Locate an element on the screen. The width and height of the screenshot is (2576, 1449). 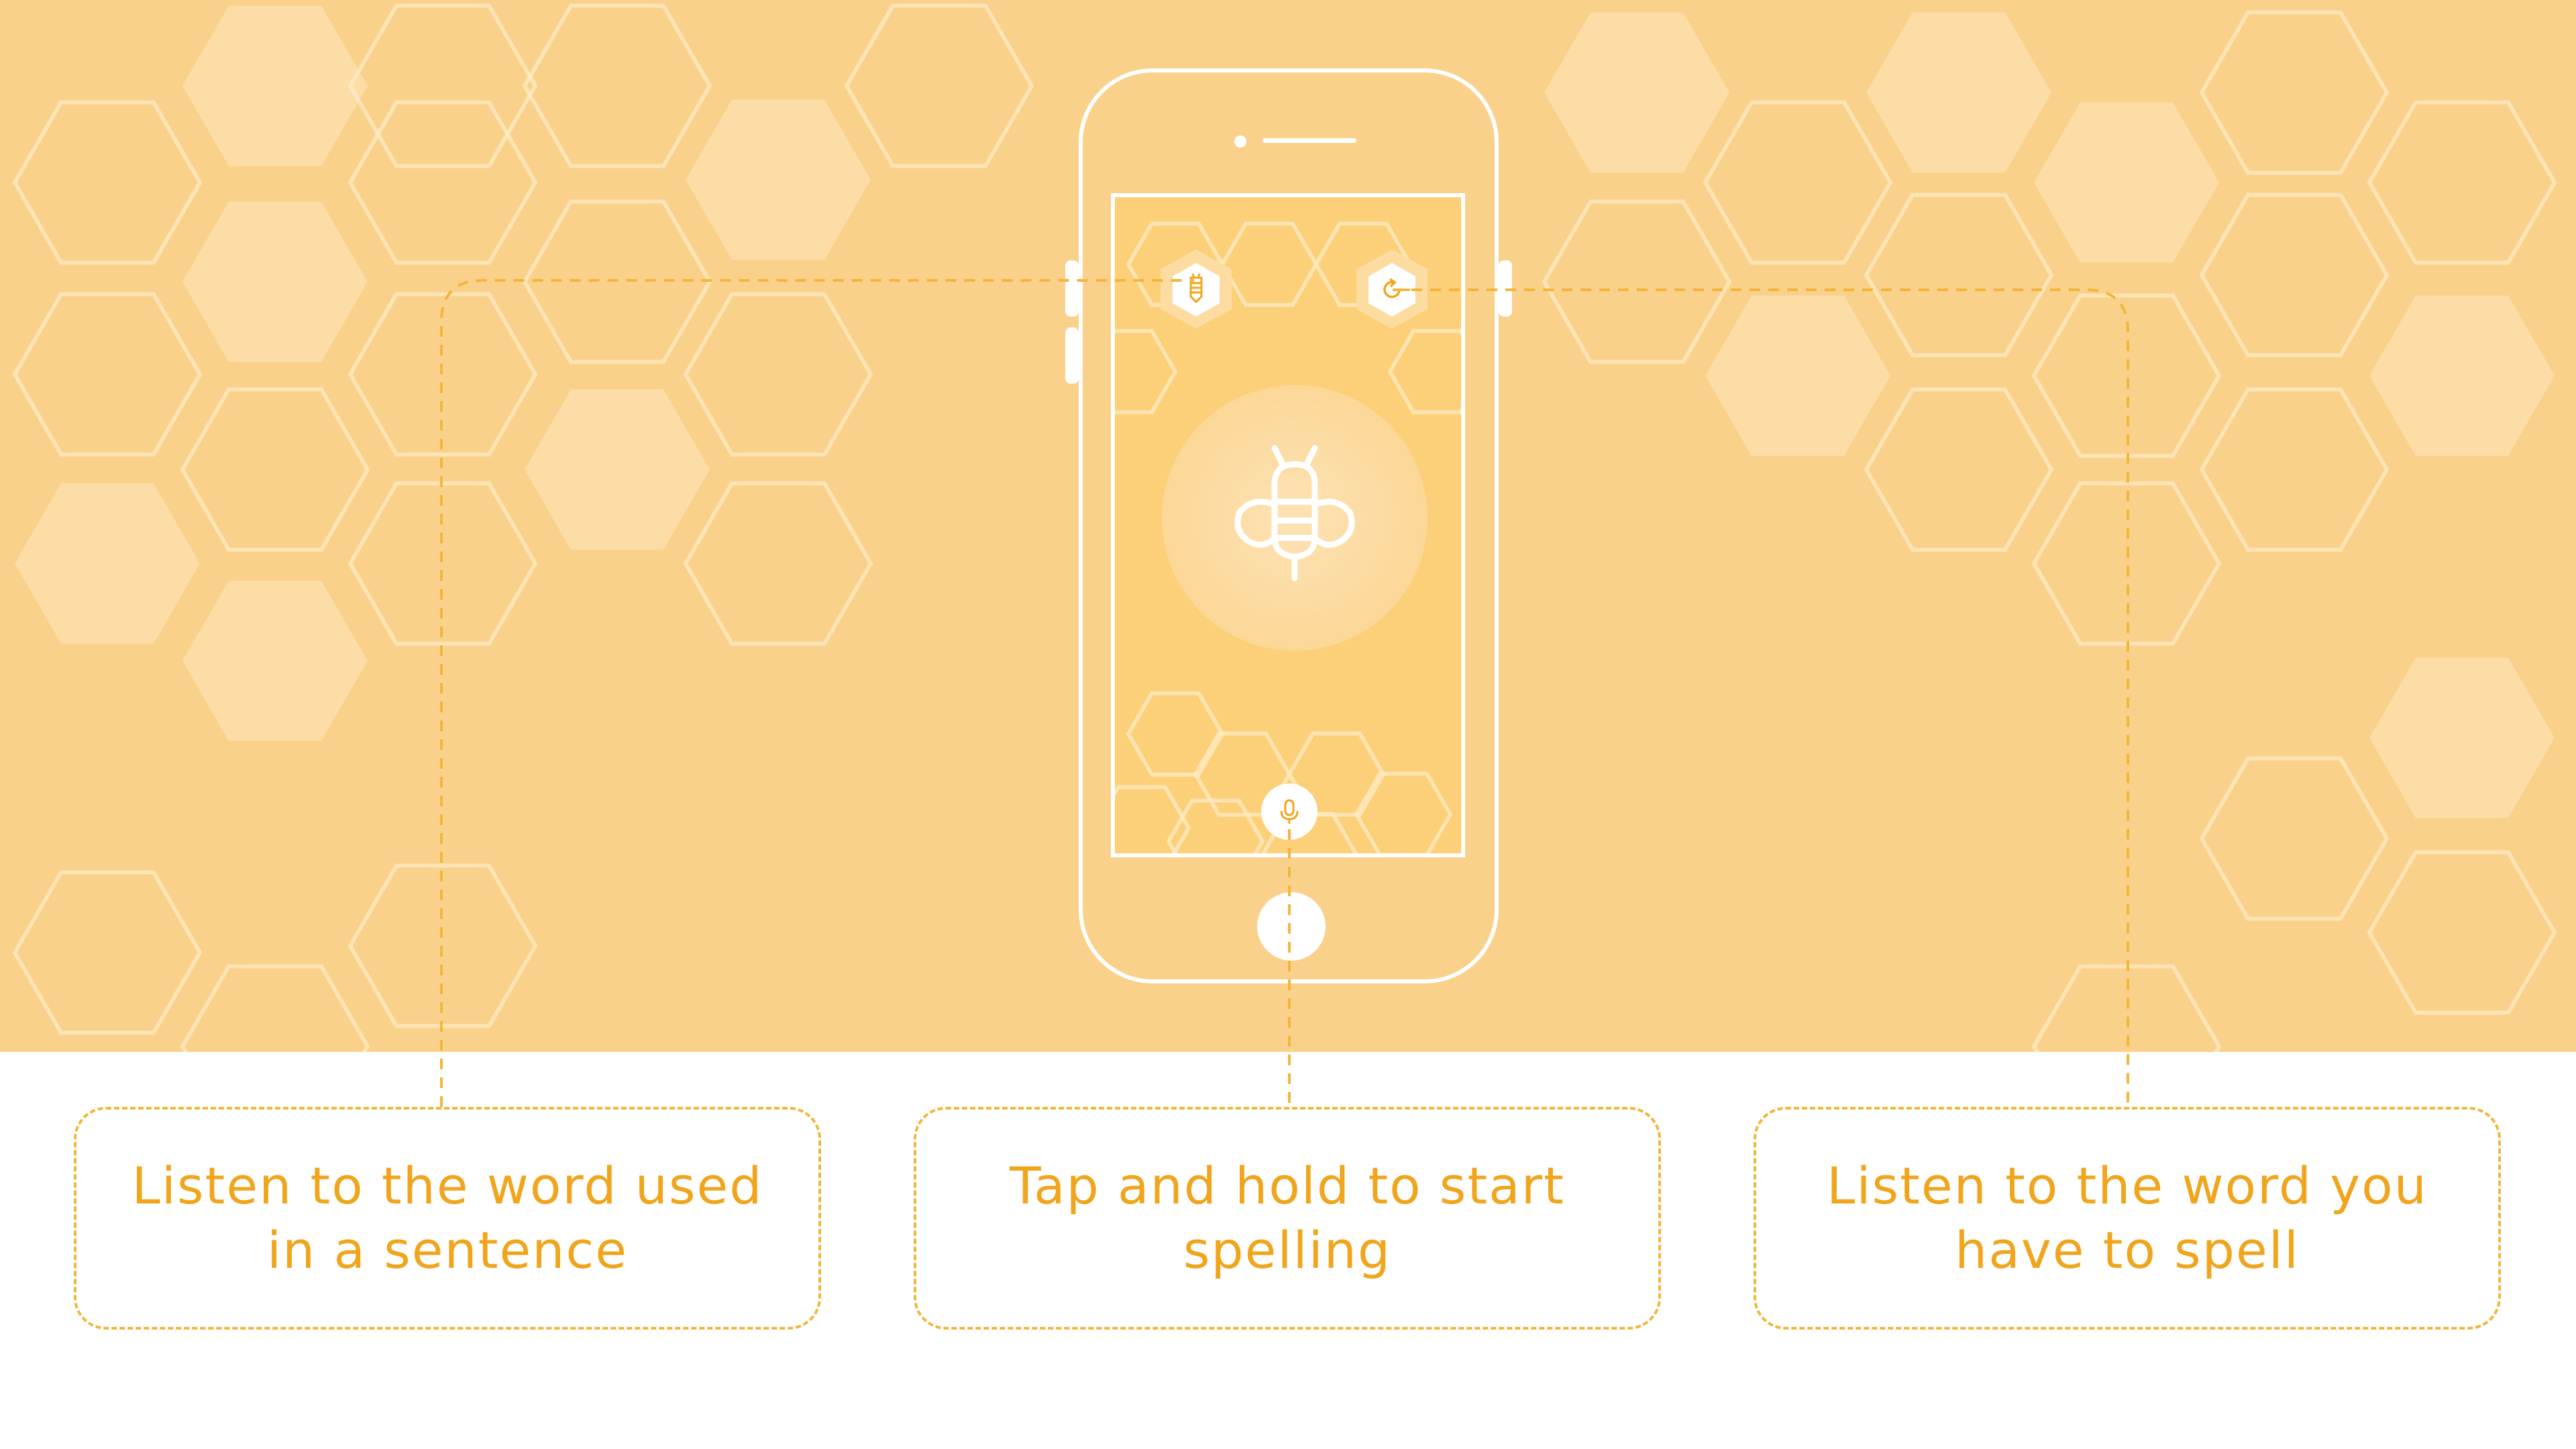
callout-sentence-text: Listen to the word used in a sentence is located at coordinates (447, 1218).